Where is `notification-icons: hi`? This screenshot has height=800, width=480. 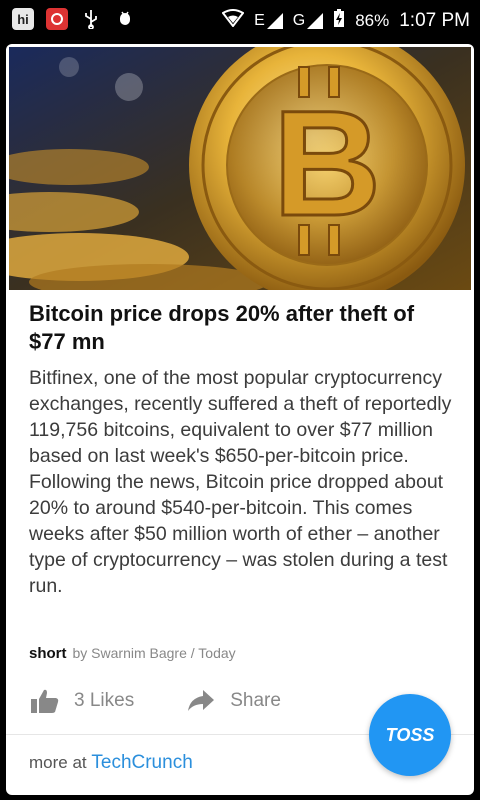
notification-icons: hi is located at coordinates (74, 19).